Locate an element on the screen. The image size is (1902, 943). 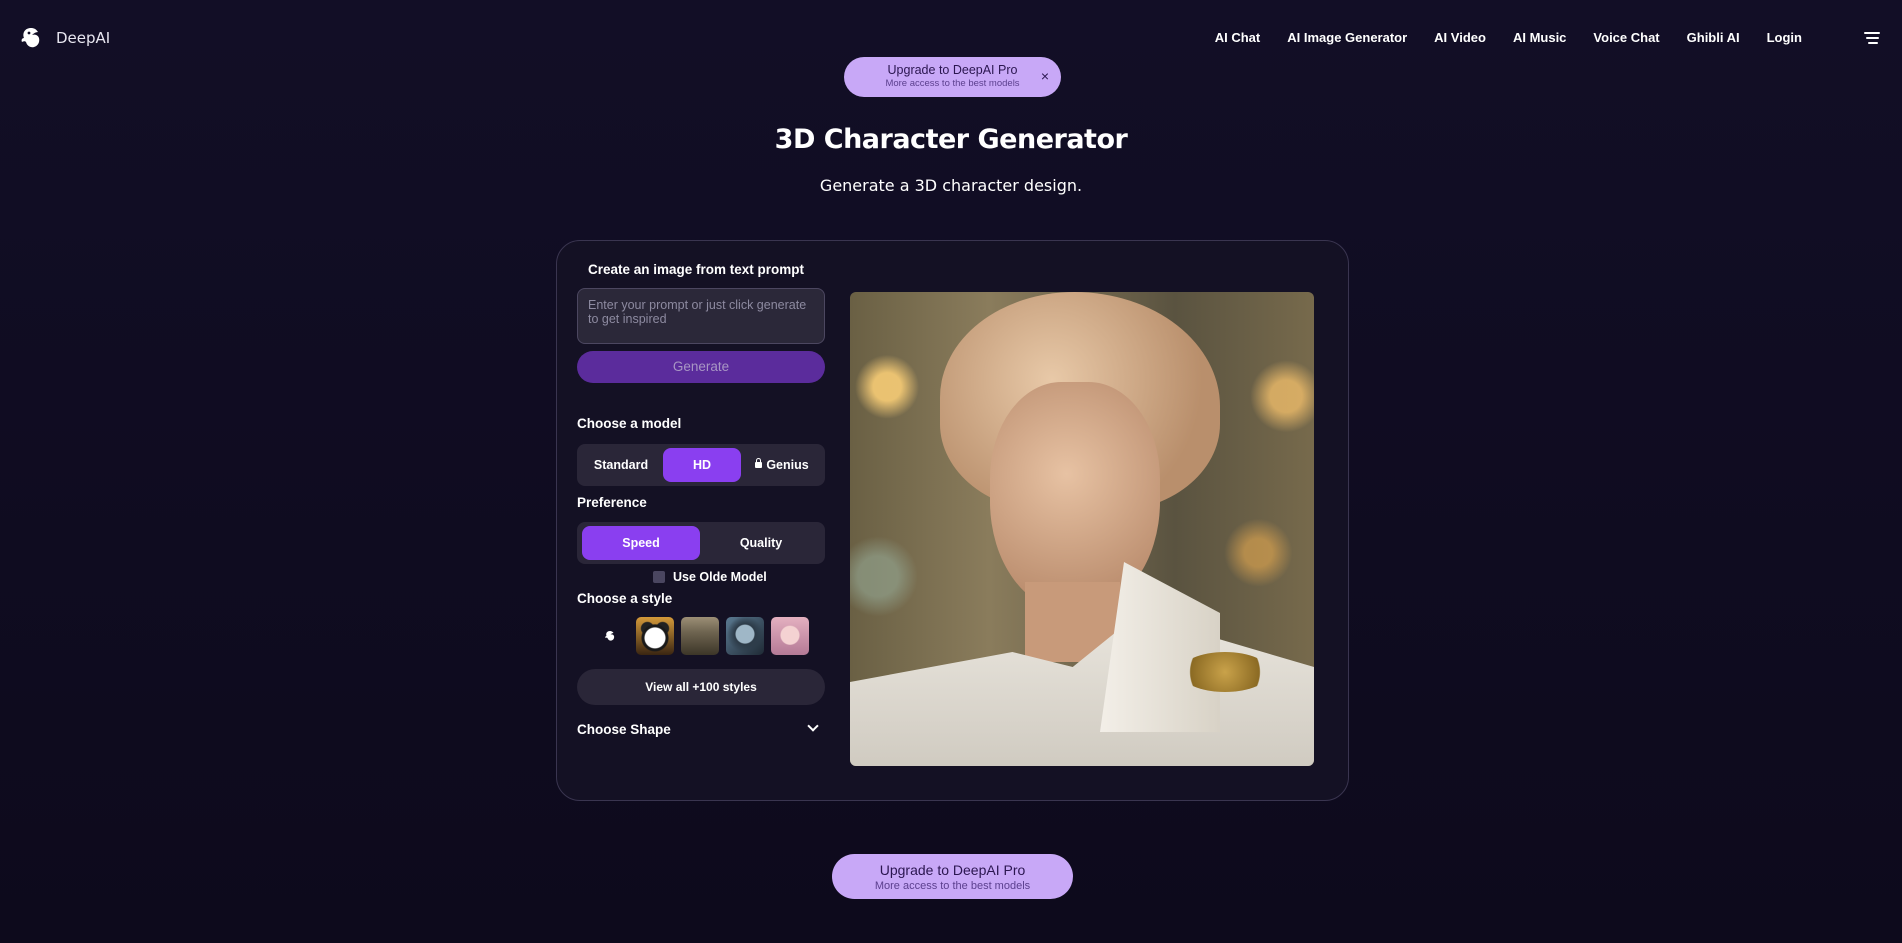
upgrade-pro-title: Upgrade to DeepAI Pro is located at coordinates (952, 870).